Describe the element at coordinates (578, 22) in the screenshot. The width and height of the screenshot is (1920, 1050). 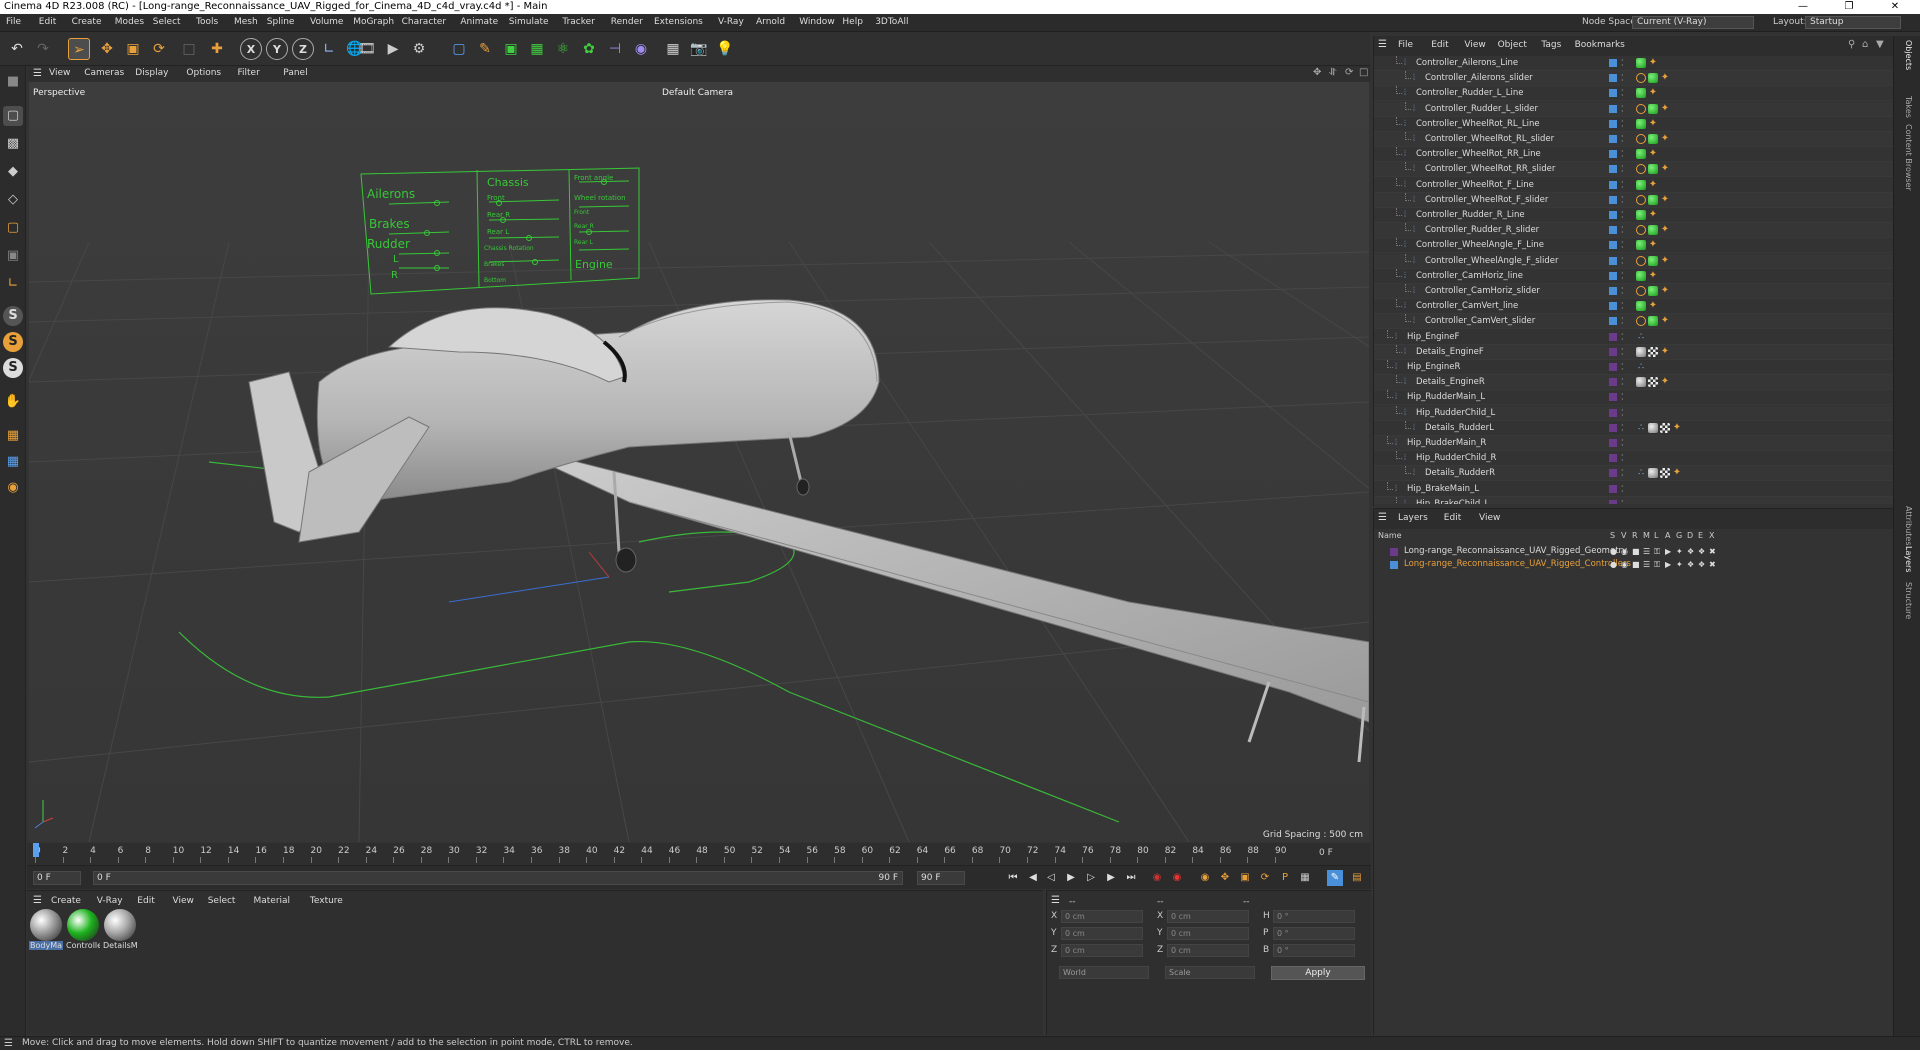
I see `menu-tracker: Tracker` at that location.